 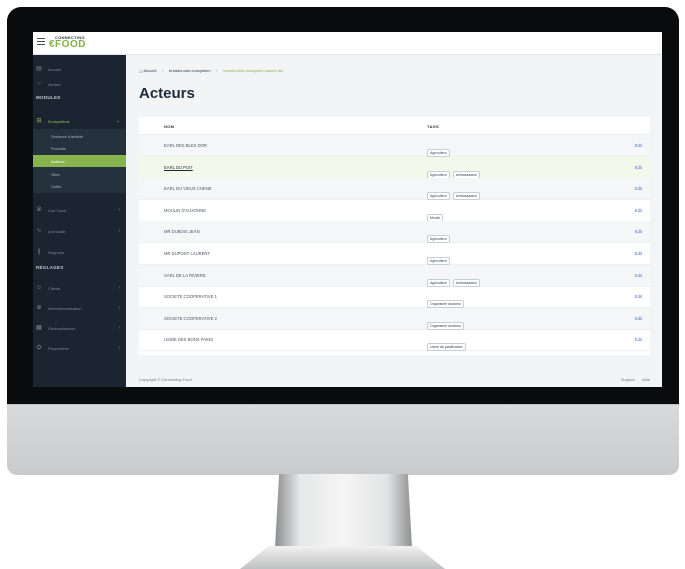 What do you see at coordinates (433, 126) in the screenshot?
I see `column-header-tags: TAGS` at bounding box center [433, 126].